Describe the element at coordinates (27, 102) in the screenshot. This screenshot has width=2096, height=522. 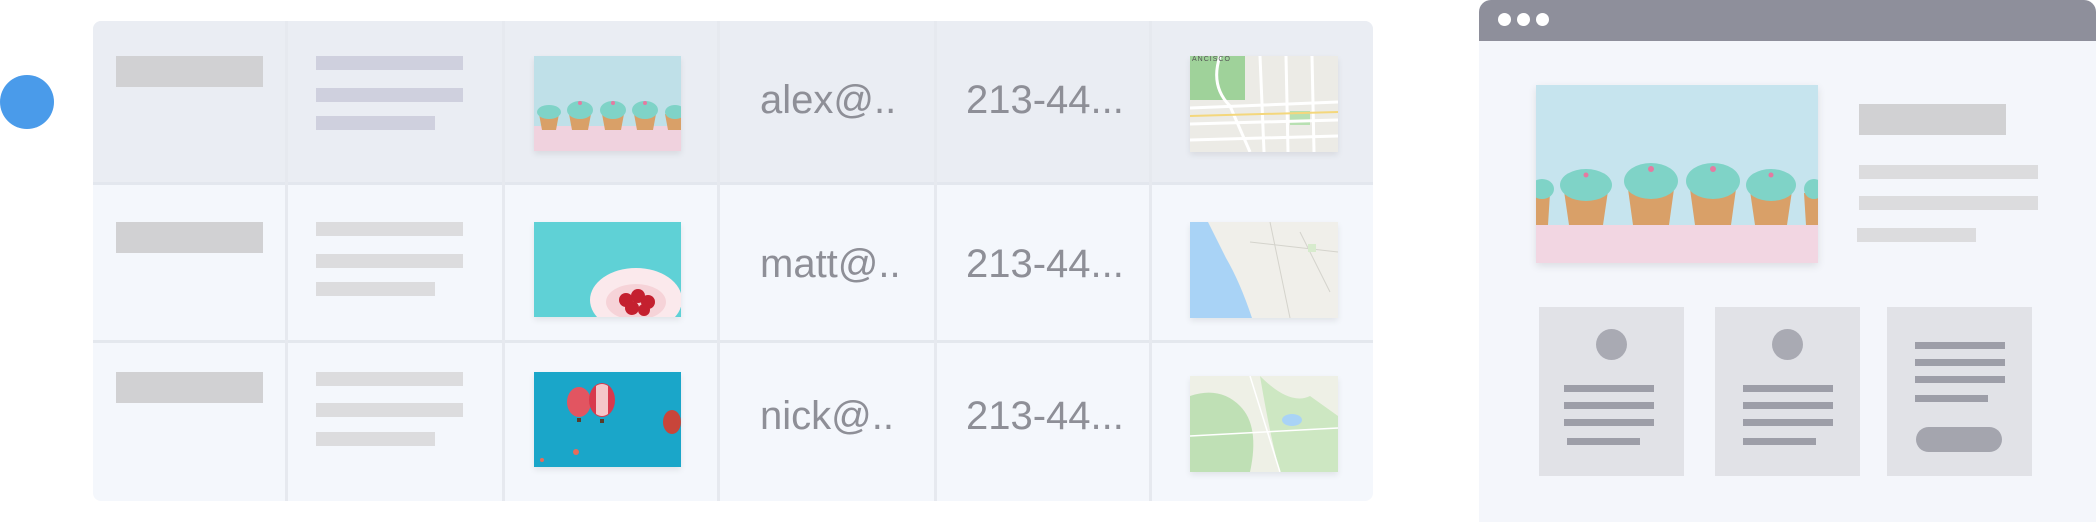
I see `row-selection-indicator` at that location.